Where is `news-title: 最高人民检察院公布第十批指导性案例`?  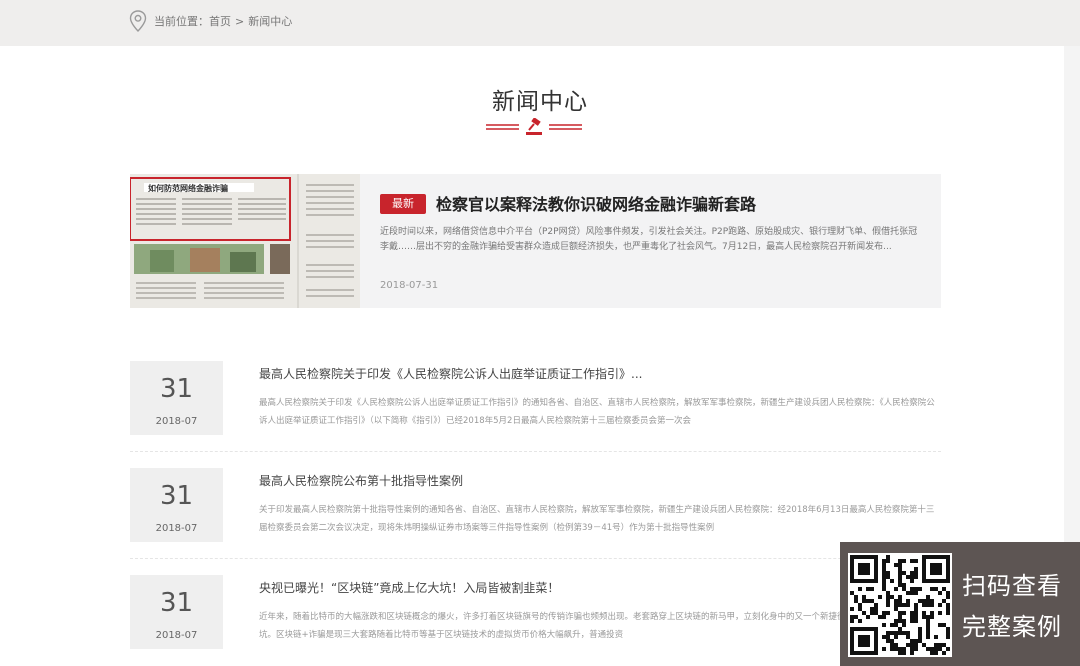
news-title: 最高人民检察院公布第十批指导性案例 is located at coordinates (361, 480).